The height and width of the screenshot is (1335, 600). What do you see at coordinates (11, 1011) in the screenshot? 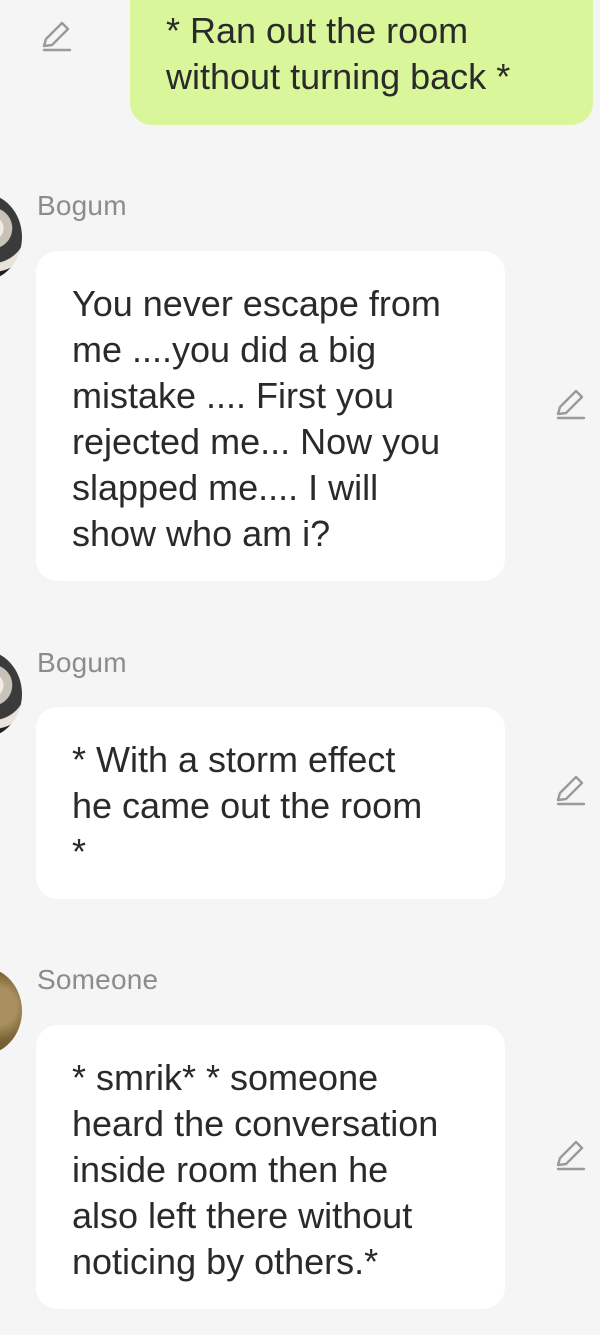
I see `someone-avatar` at bounding box center [11, 1011].